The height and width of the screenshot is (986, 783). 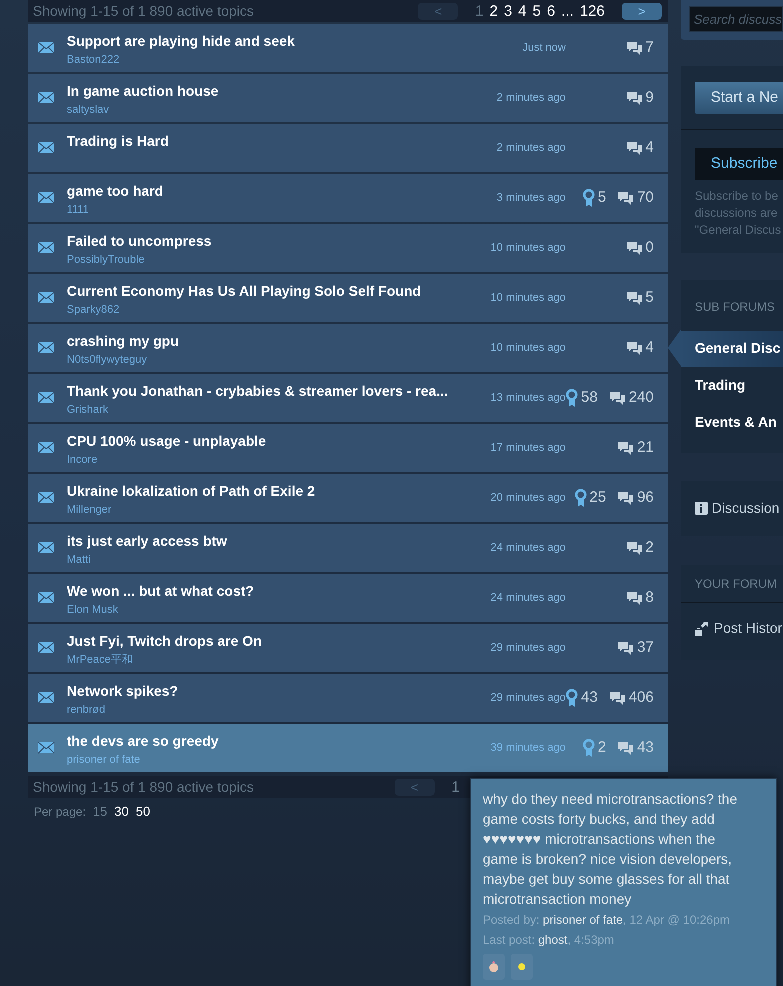 What do you see at coordinates (278, 141) in the screenshot?
I see `topic-title: Trading is Hard` at bounding box center [278, 141].